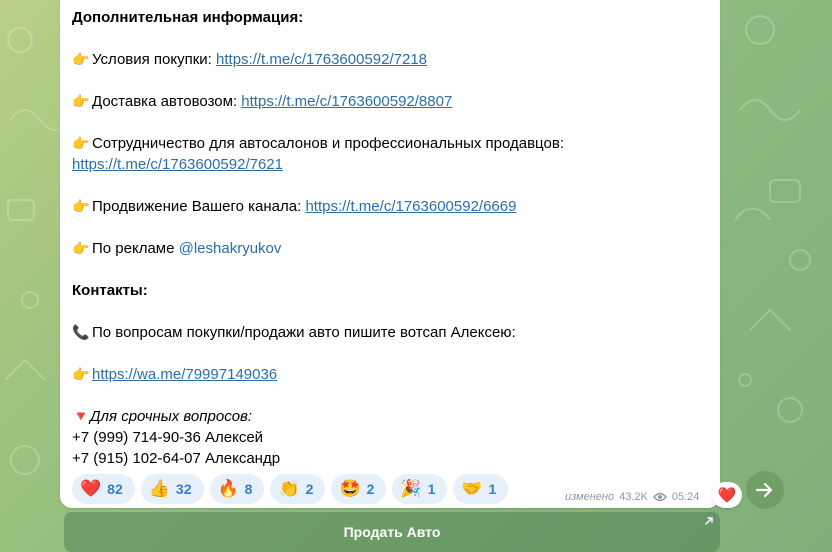  What do you see at coordinates (176, 458) in the screenshot?
I see `phone-contact-2: +7 (915) 102-64-07 Александр` at bounding box center [176, 458].